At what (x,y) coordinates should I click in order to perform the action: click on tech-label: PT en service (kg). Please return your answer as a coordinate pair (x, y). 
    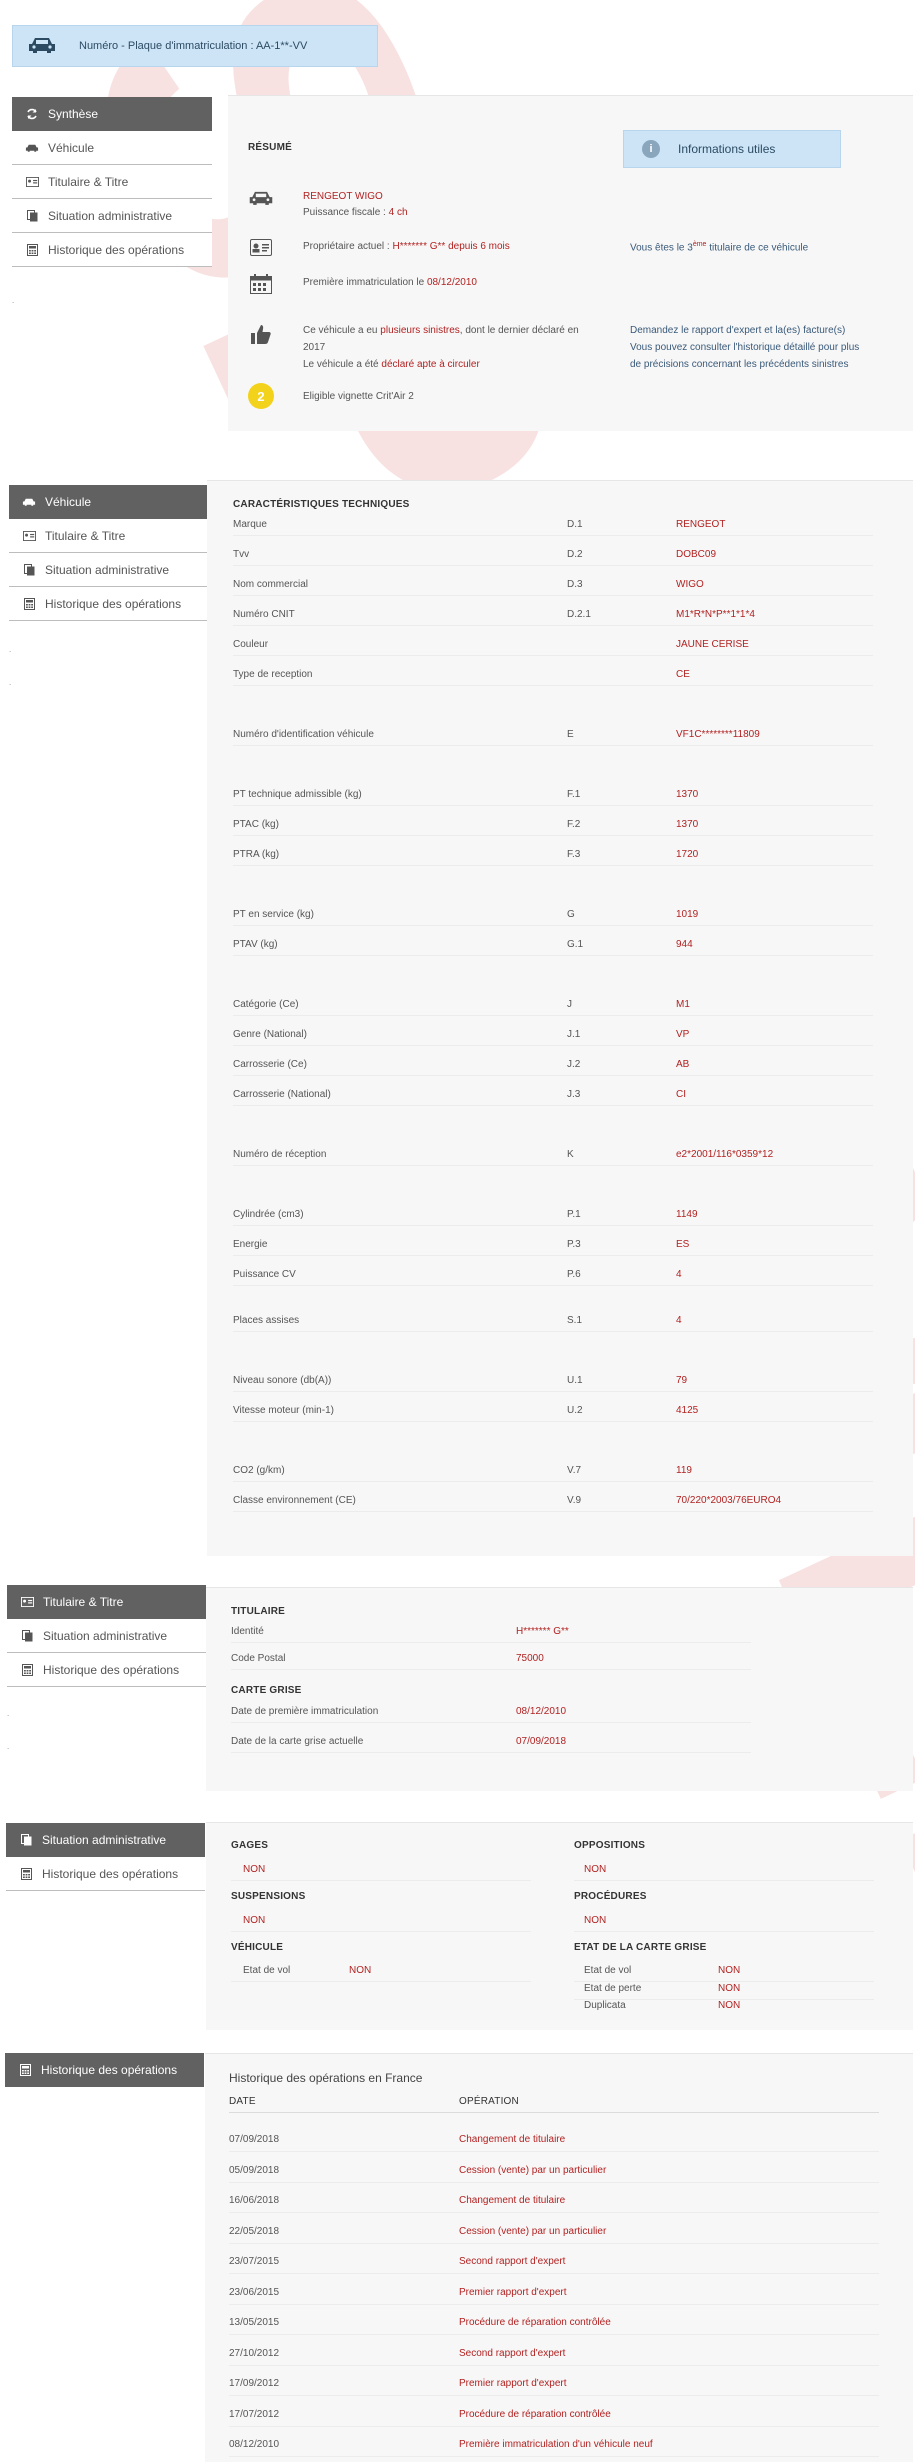
    Looking at the image, I should click on (273, 914).